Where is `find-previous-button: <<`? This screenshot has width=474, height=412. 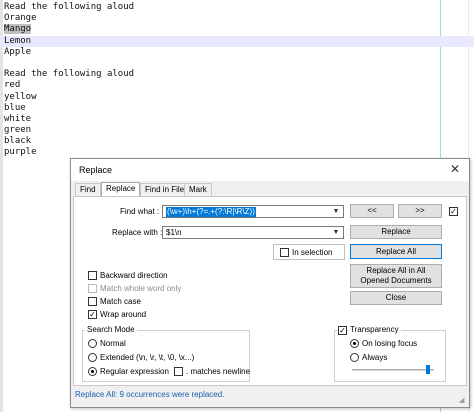 find-previous-button: << is located at coordinates (372, 211).